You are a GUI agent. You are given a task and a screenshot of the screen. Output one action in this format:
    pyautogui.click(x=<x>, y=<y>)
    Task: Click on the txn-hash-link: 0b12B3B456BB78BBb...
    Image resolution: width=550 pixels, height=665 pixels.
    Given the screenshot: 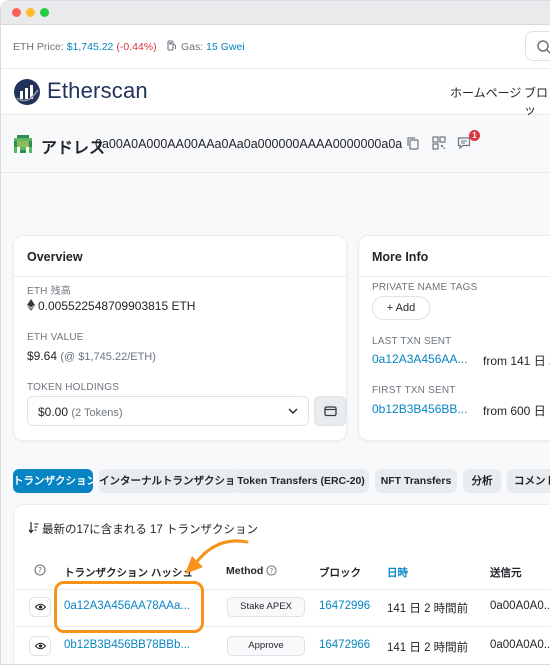 What is the action you would take?
    pyautogui.click(x=127, y=645)
    